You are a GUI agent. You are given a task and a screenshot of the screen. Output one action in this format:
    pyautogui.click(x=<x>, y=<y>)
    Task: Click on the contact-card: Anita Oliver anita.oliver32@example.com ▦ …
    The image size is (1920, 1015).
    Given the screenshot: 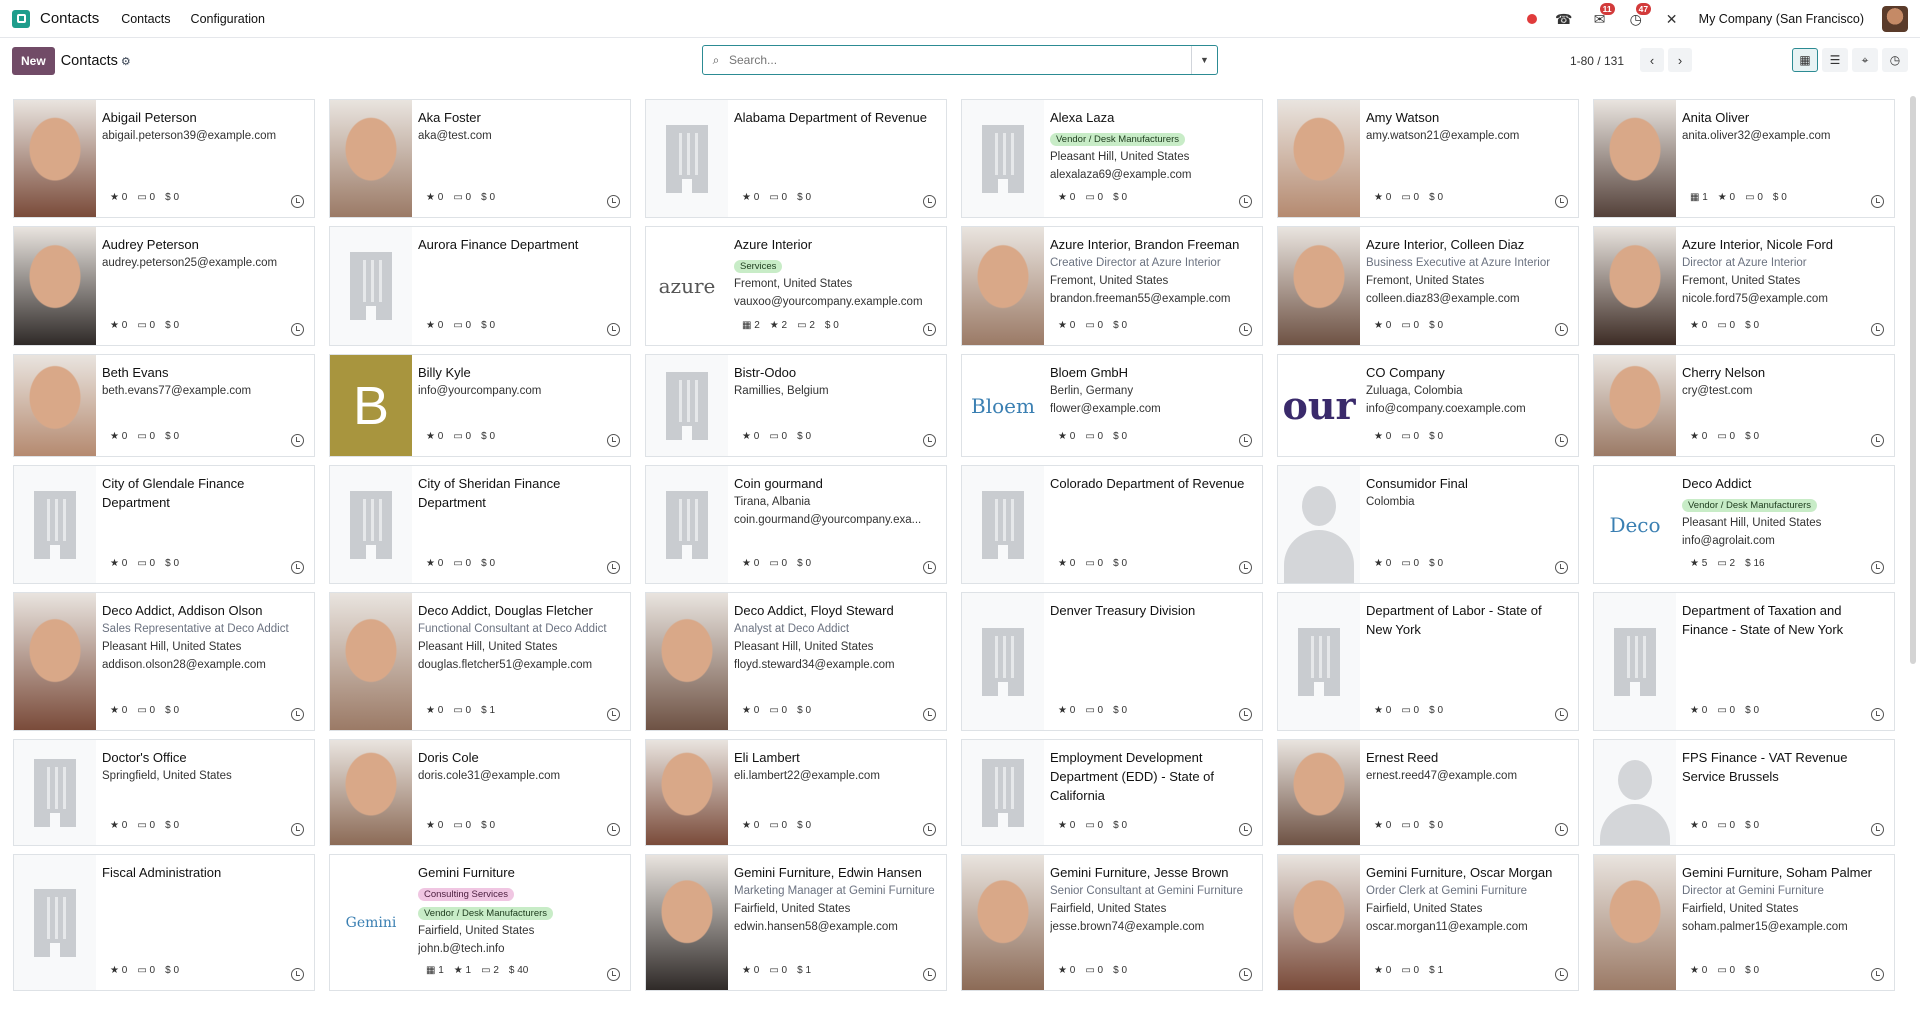 What is the action you would take?
    pyautogui.click(x=1744, y=158)
    